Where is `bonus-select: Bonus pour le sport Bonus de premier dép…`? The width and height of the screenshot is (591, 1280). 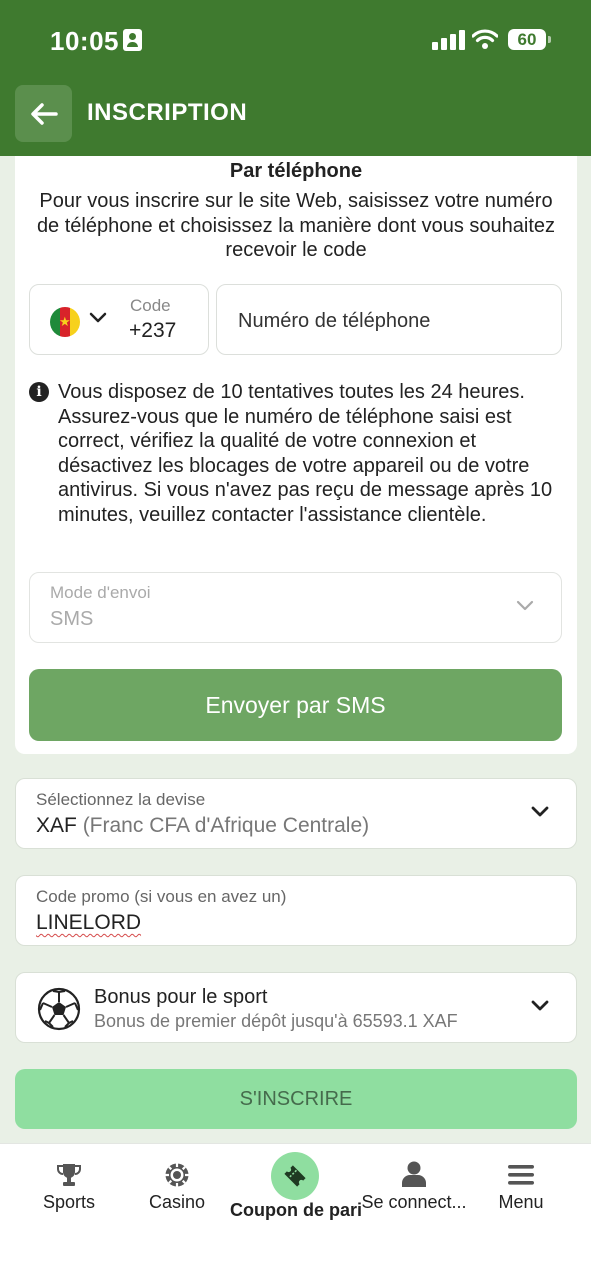
bonus-select: Bonus pour le sport Bonus de premier dép… is located at coordinates (296, 1007).